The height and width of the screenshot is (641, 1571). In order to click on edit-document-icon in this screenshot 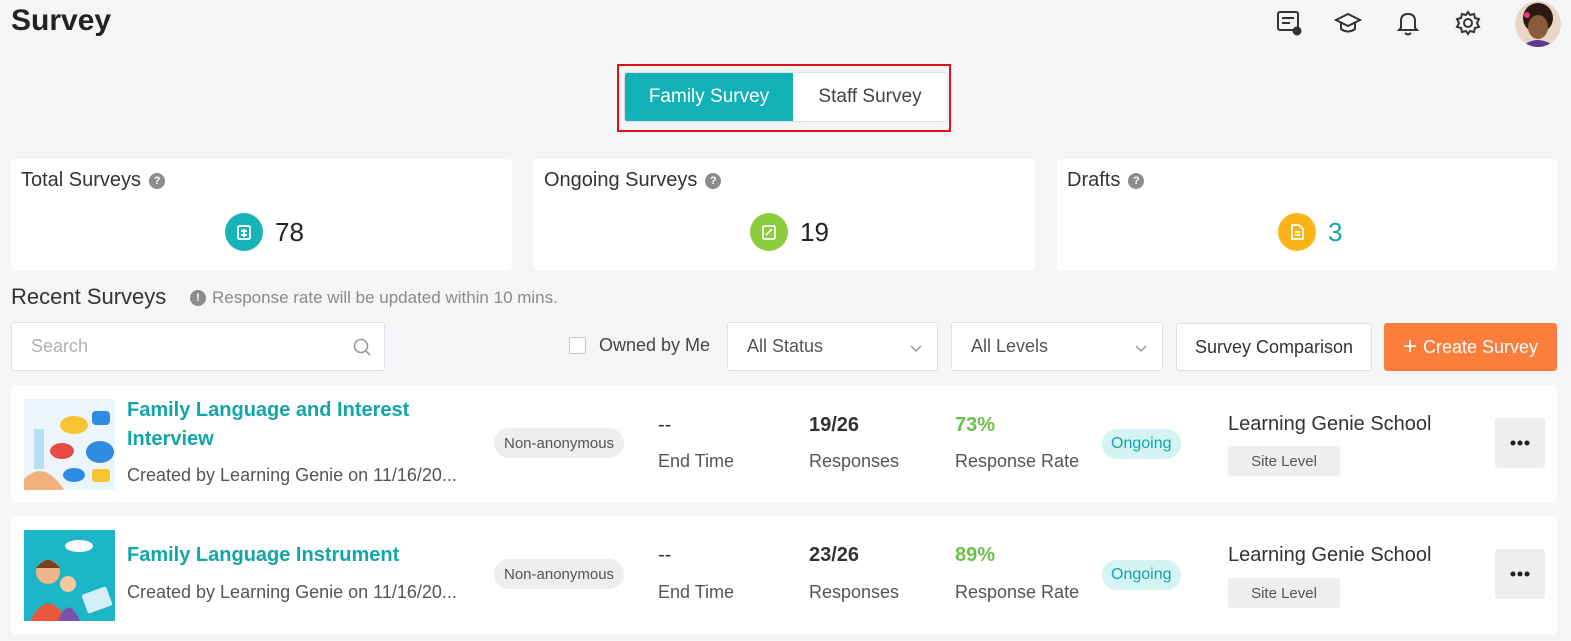, I will do `click(769, 232)`.